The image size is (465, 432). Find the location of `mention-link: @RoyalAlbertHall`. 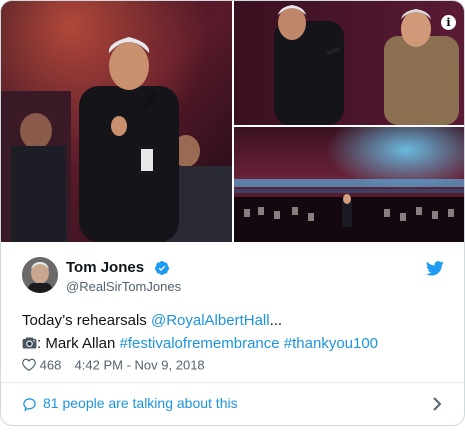

mention-link: @RoyalAlbertHall is located at coordinates (210, 320).